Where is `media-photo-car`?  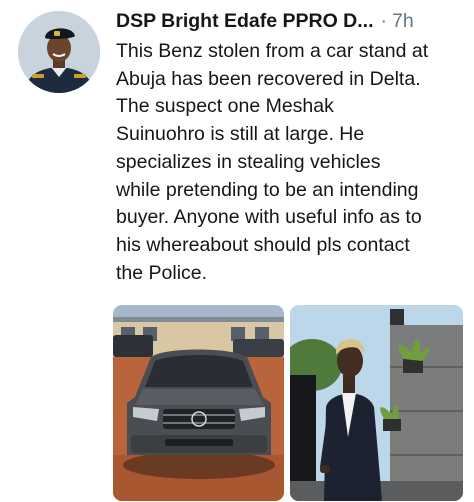 media-photo-car is located at coordinates (198, 403).